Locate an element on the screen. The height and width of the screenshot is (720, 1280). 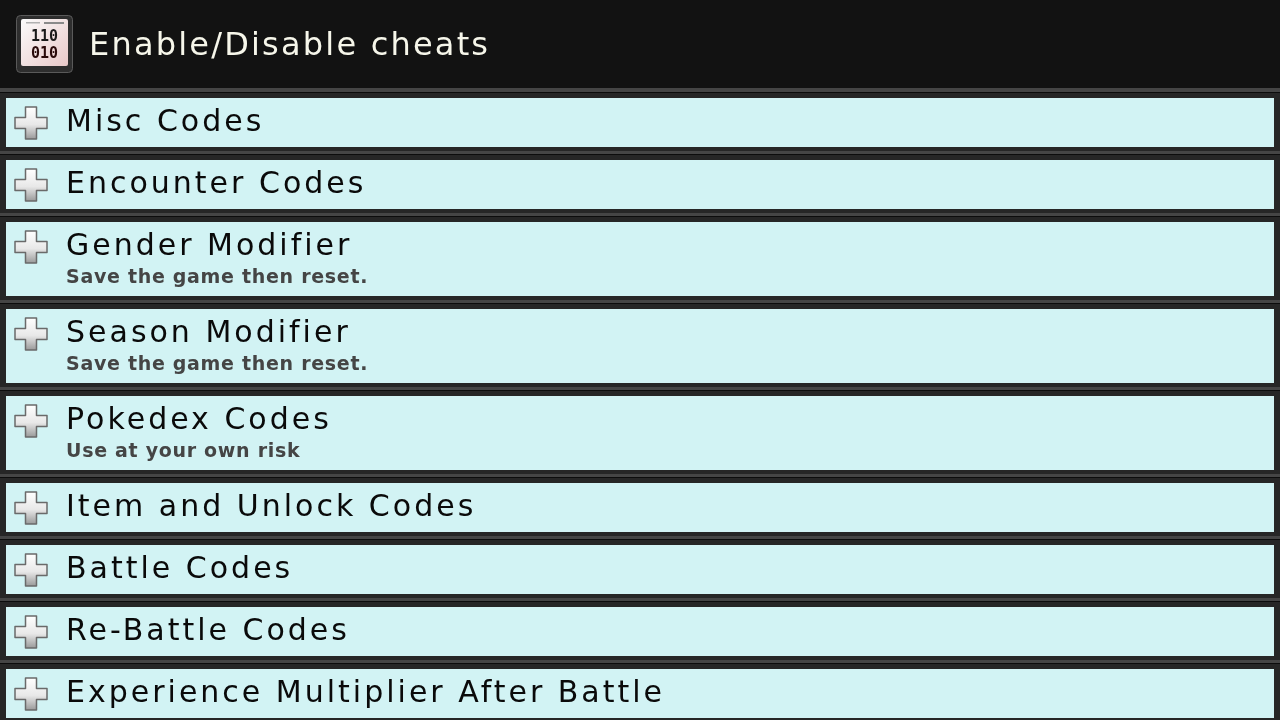
cheat-group-row: Re-Battle Codes is located at coordinates (640, 631).